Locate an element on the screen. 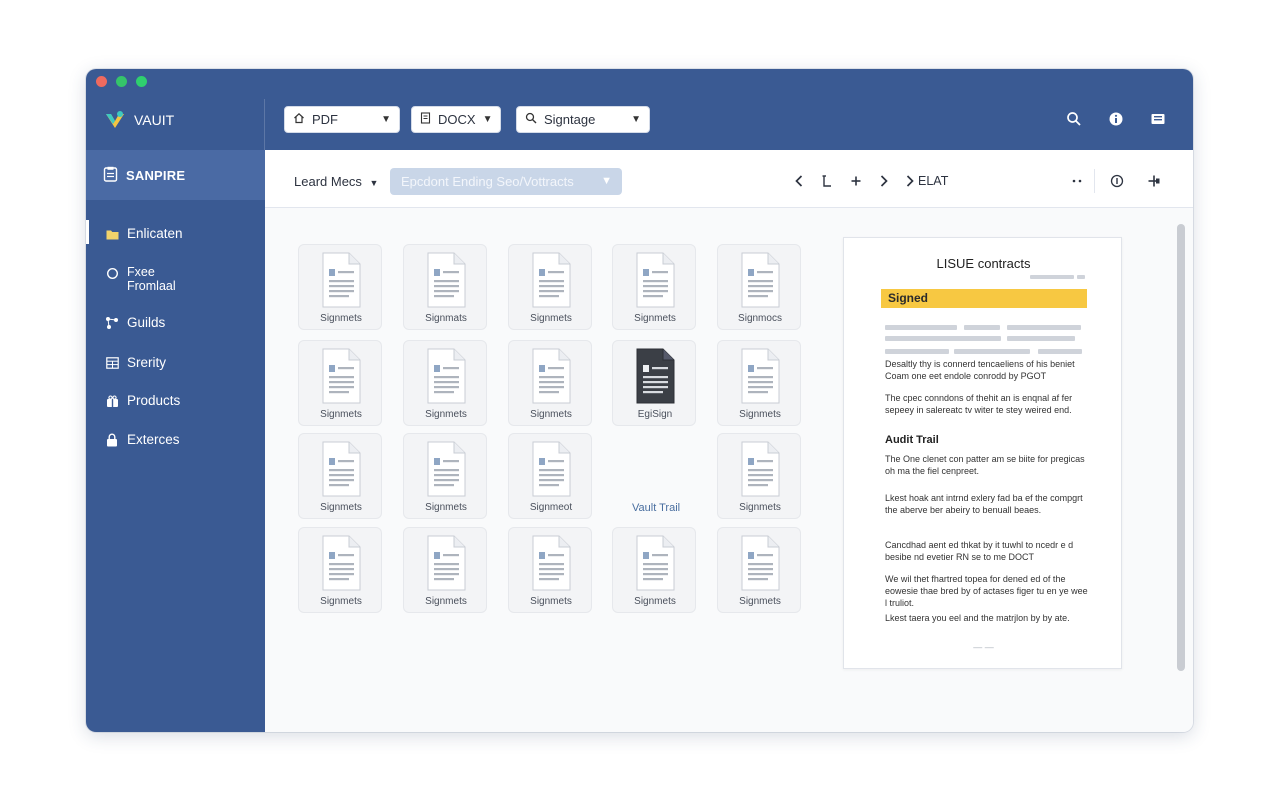  sidebar-header: SANPIRE is located at coordinates (175, 175).